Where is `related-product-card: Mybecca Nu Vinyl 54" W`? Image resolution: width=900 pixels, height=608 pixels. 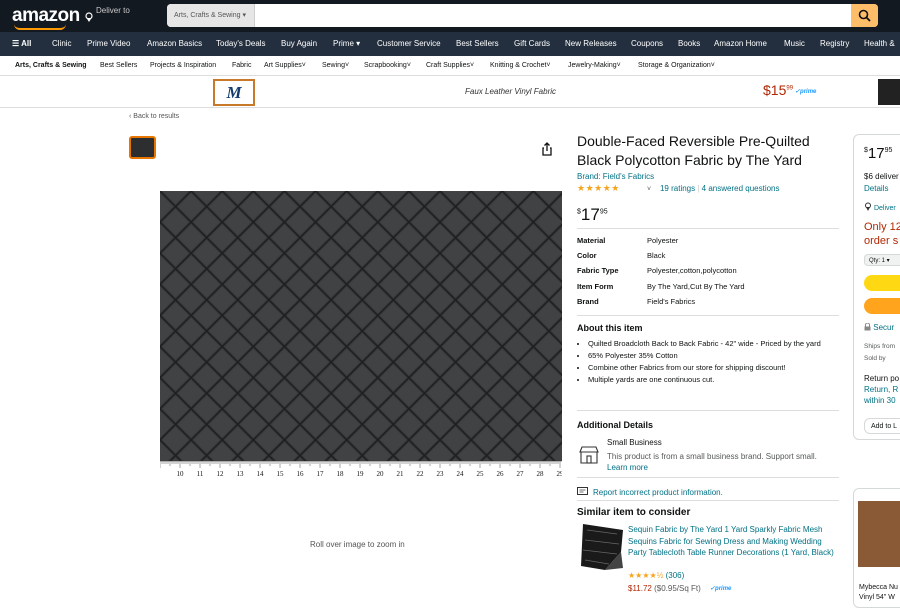
related-product-card: Mybecca Nu Vinyl 54" W is located at coordinates (876, 548).